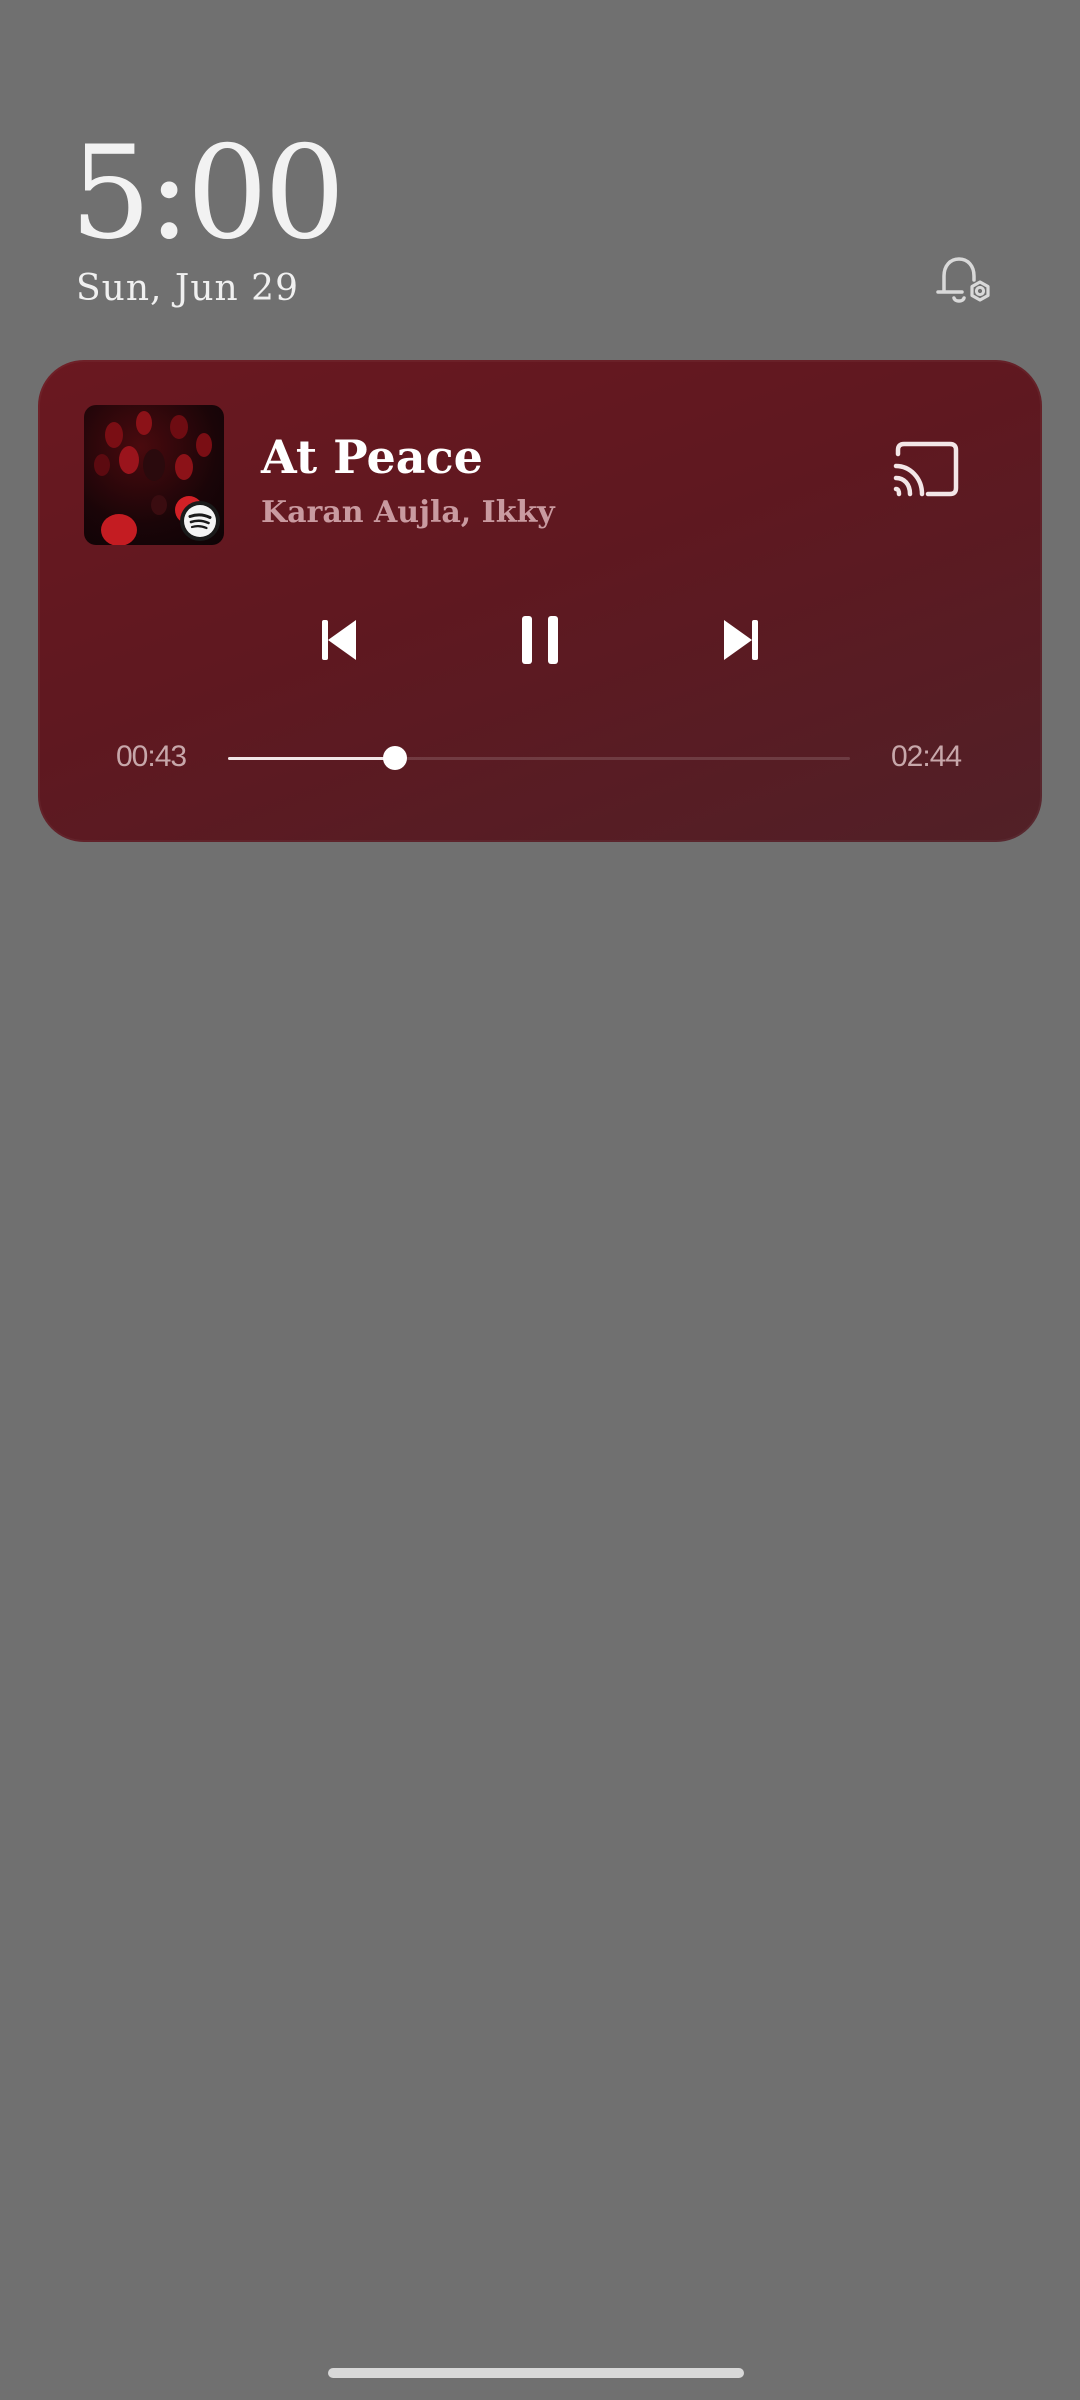 Image resolution: width=1080 pixels, height=2400 pixels. Describe the element at coordinates (154, 475) in the screenshot. I see `album-art` at that location.